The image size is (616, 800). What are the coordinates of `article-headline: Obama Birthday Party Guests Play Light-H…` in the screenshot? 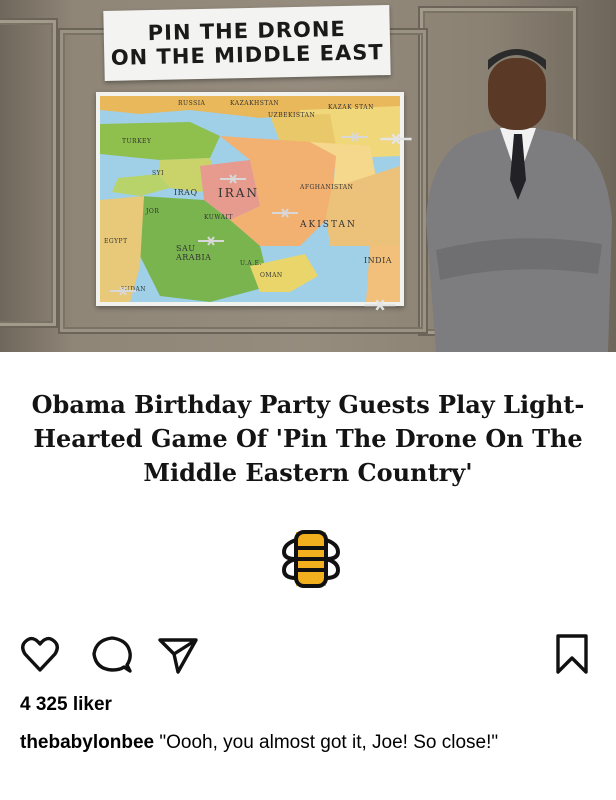 It's located at (308, 438).